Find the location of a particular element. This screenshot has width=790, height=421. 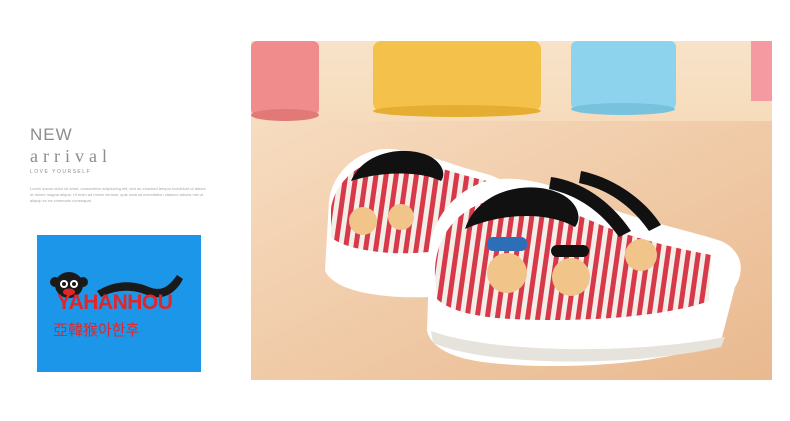

brand-name: YAHANHOU is located at coordinates (115, 302).